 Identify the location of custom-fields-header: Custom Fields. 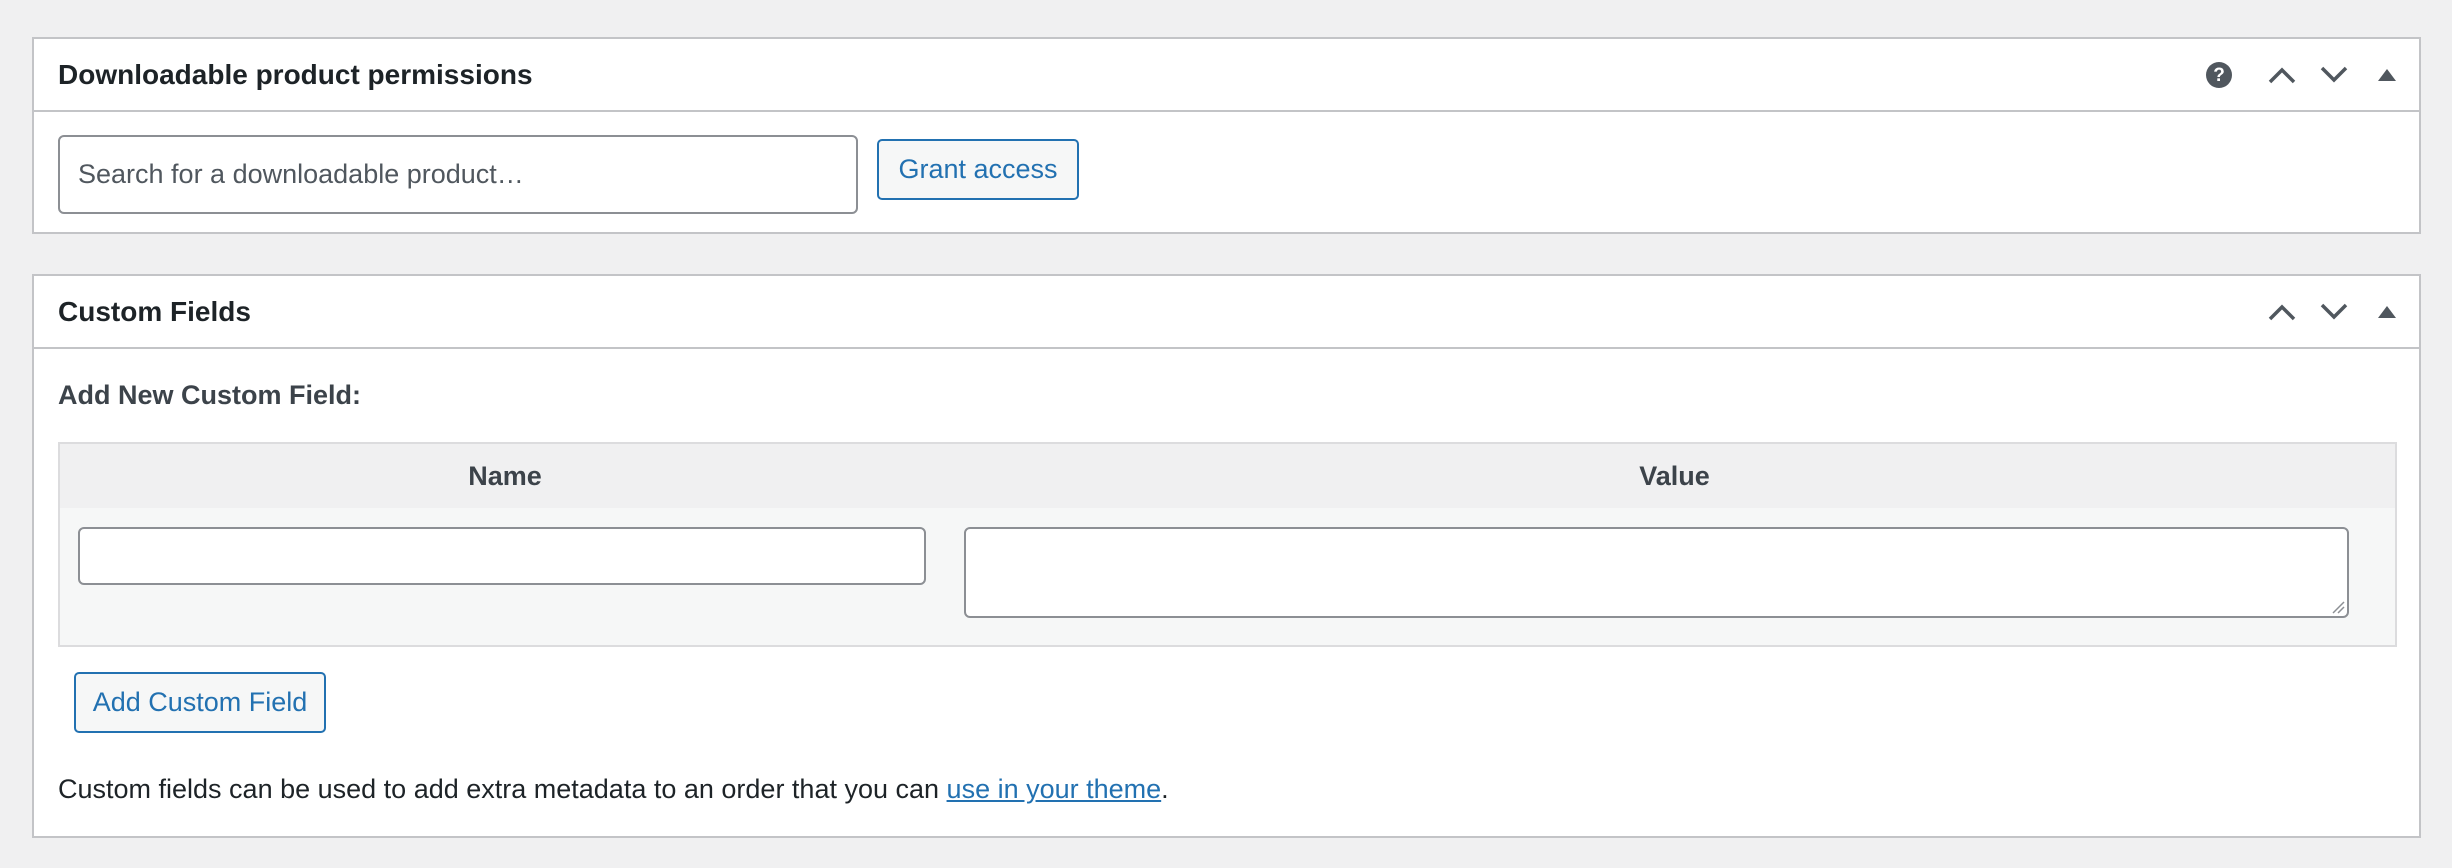
(1226, 312).